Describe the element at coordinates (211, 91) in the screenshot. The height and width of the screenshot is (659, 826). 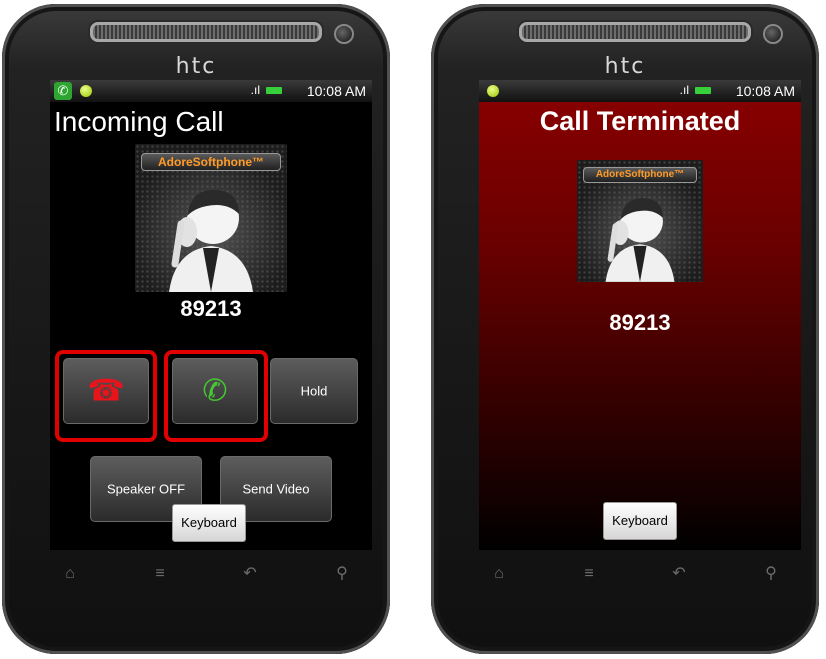
I see `status-bar: ✆ .ıl 10:08 AM` at that location.